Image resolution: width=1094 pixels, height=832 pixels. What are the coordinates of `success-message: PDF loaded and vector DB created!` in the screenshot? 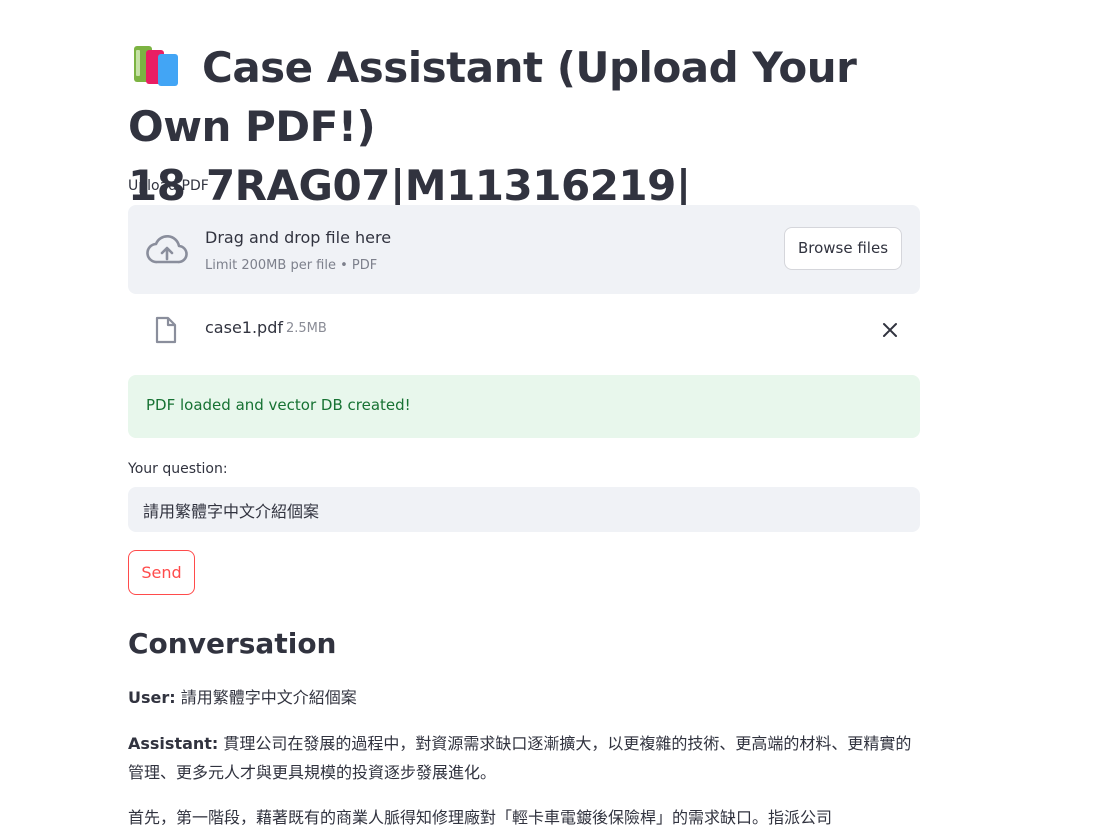 It's located at (278, 405).